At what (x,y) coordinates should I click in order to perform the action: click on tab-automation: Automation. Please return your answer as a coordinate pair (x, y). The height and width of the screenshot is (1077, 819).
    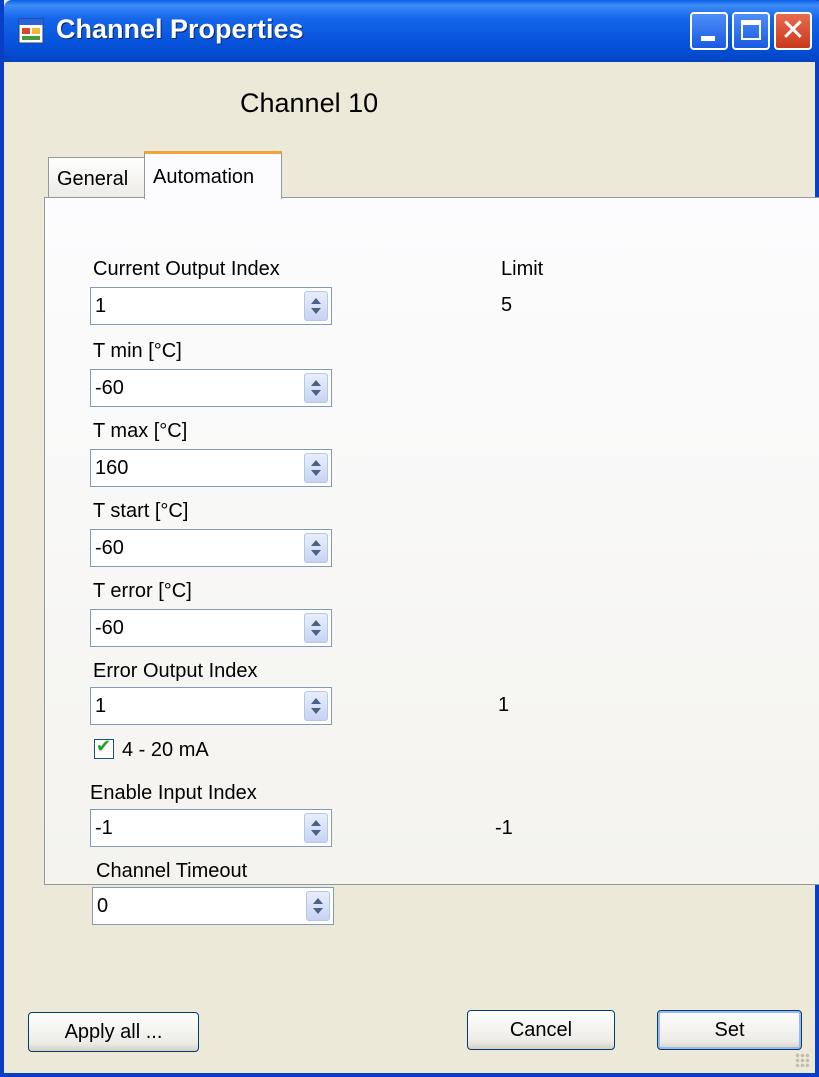
    Looking at the image, I should click on (213, 175).